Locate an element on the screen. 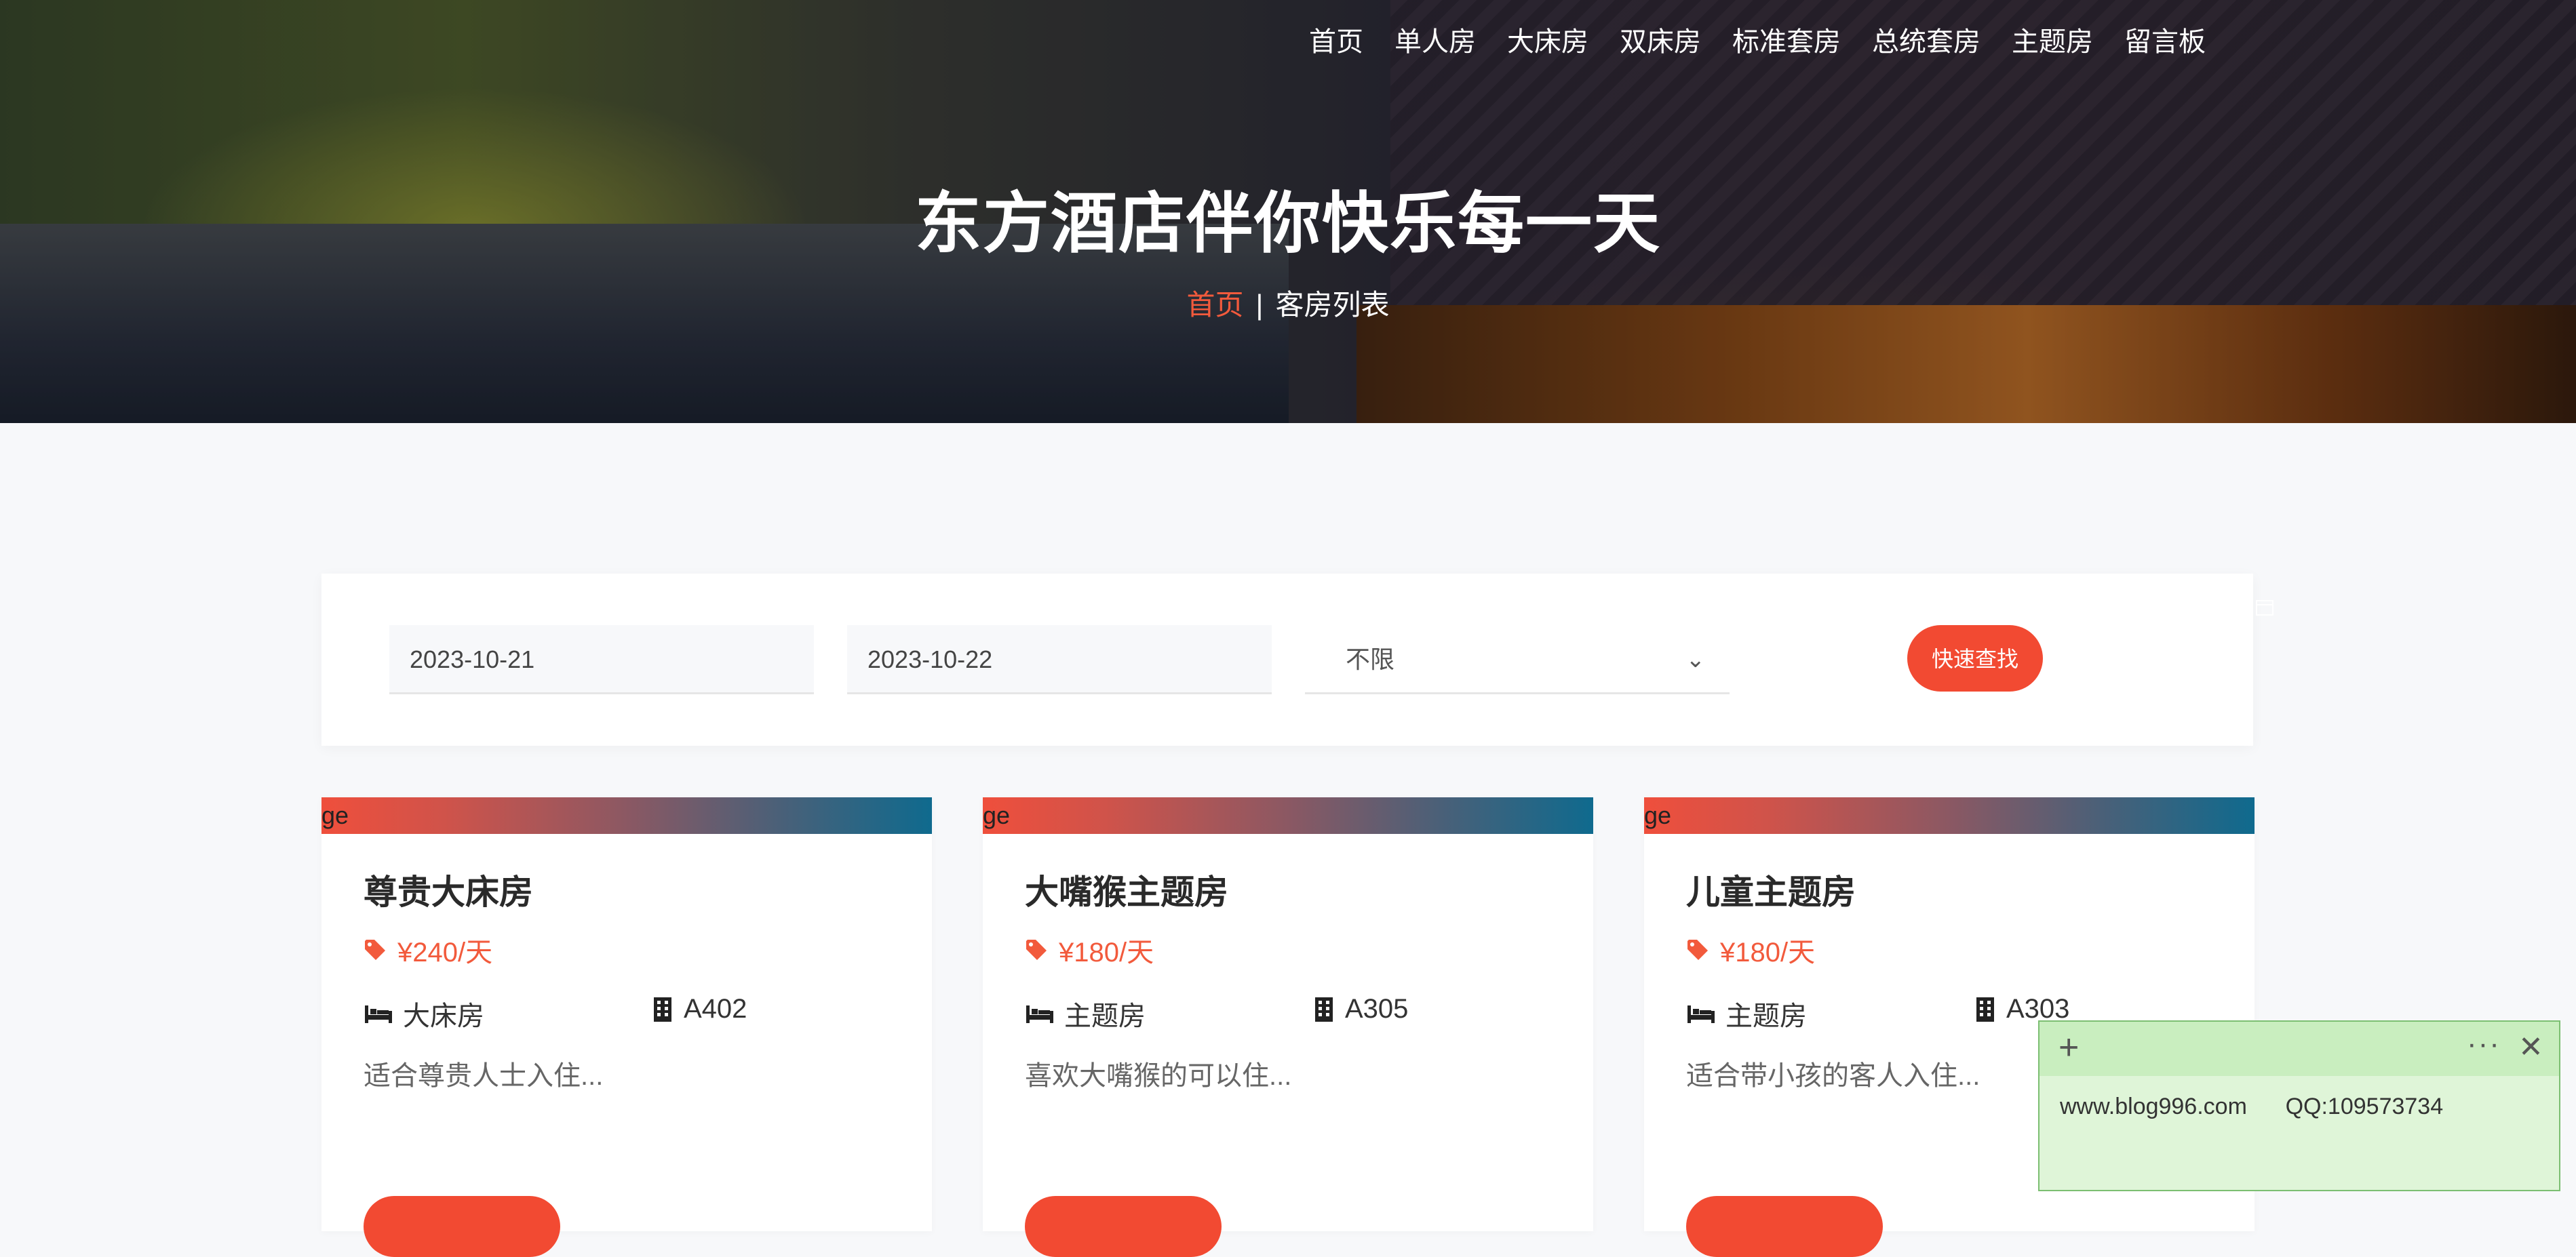  nav-item-twin: 双床房 is located at coordinates (1660, 42).